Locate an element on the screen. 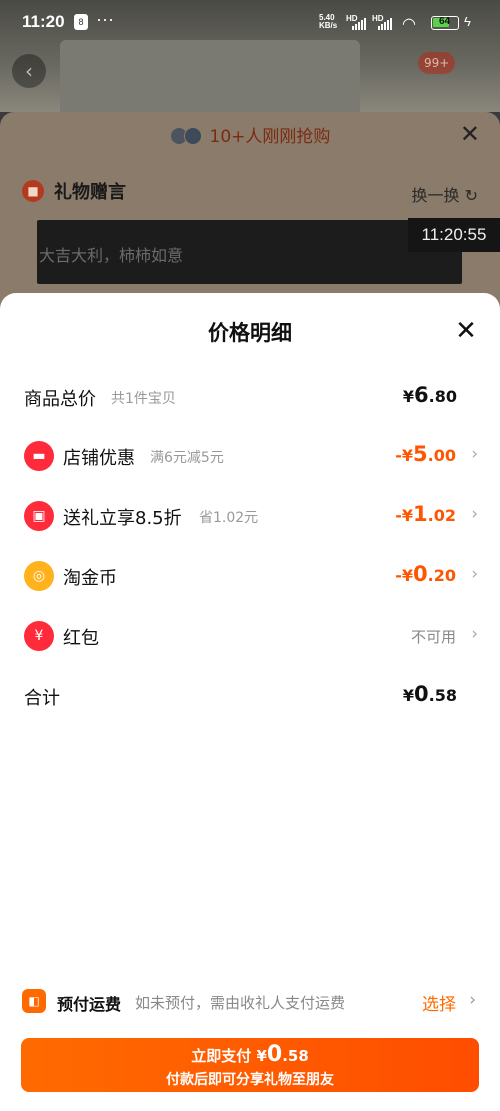 This screenshot has width=500, height=1111. battery-icon: 64 is located at coordinates (445, 23).